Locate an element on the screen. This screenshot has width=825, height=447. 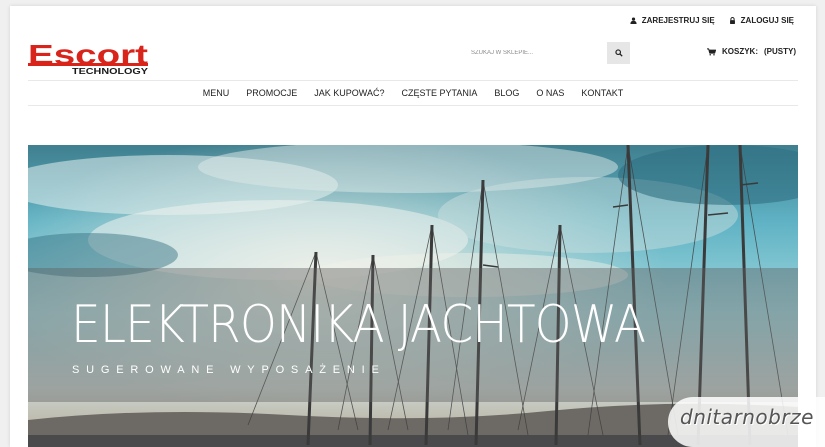
watermark: dnitarnobrze is located at coordinates (746, 422).